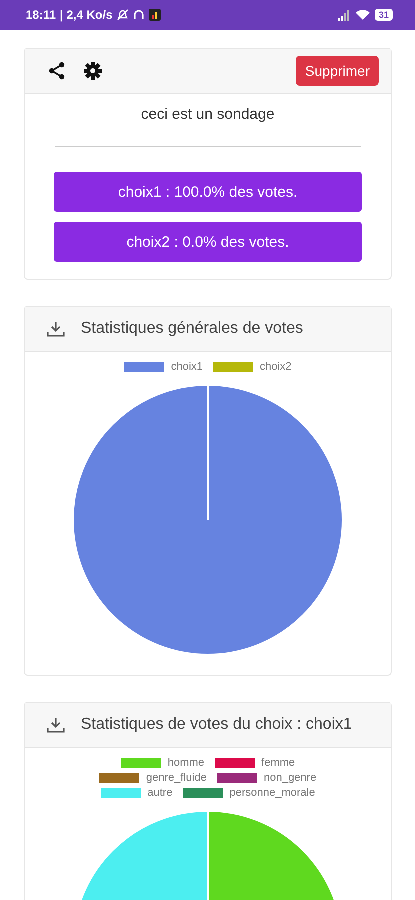 This screenshot has height=900, width=415. What do you see at coordinates (362, 15) in the screenshot?
I see `wifi-icon` at bounding box center [362, 15].